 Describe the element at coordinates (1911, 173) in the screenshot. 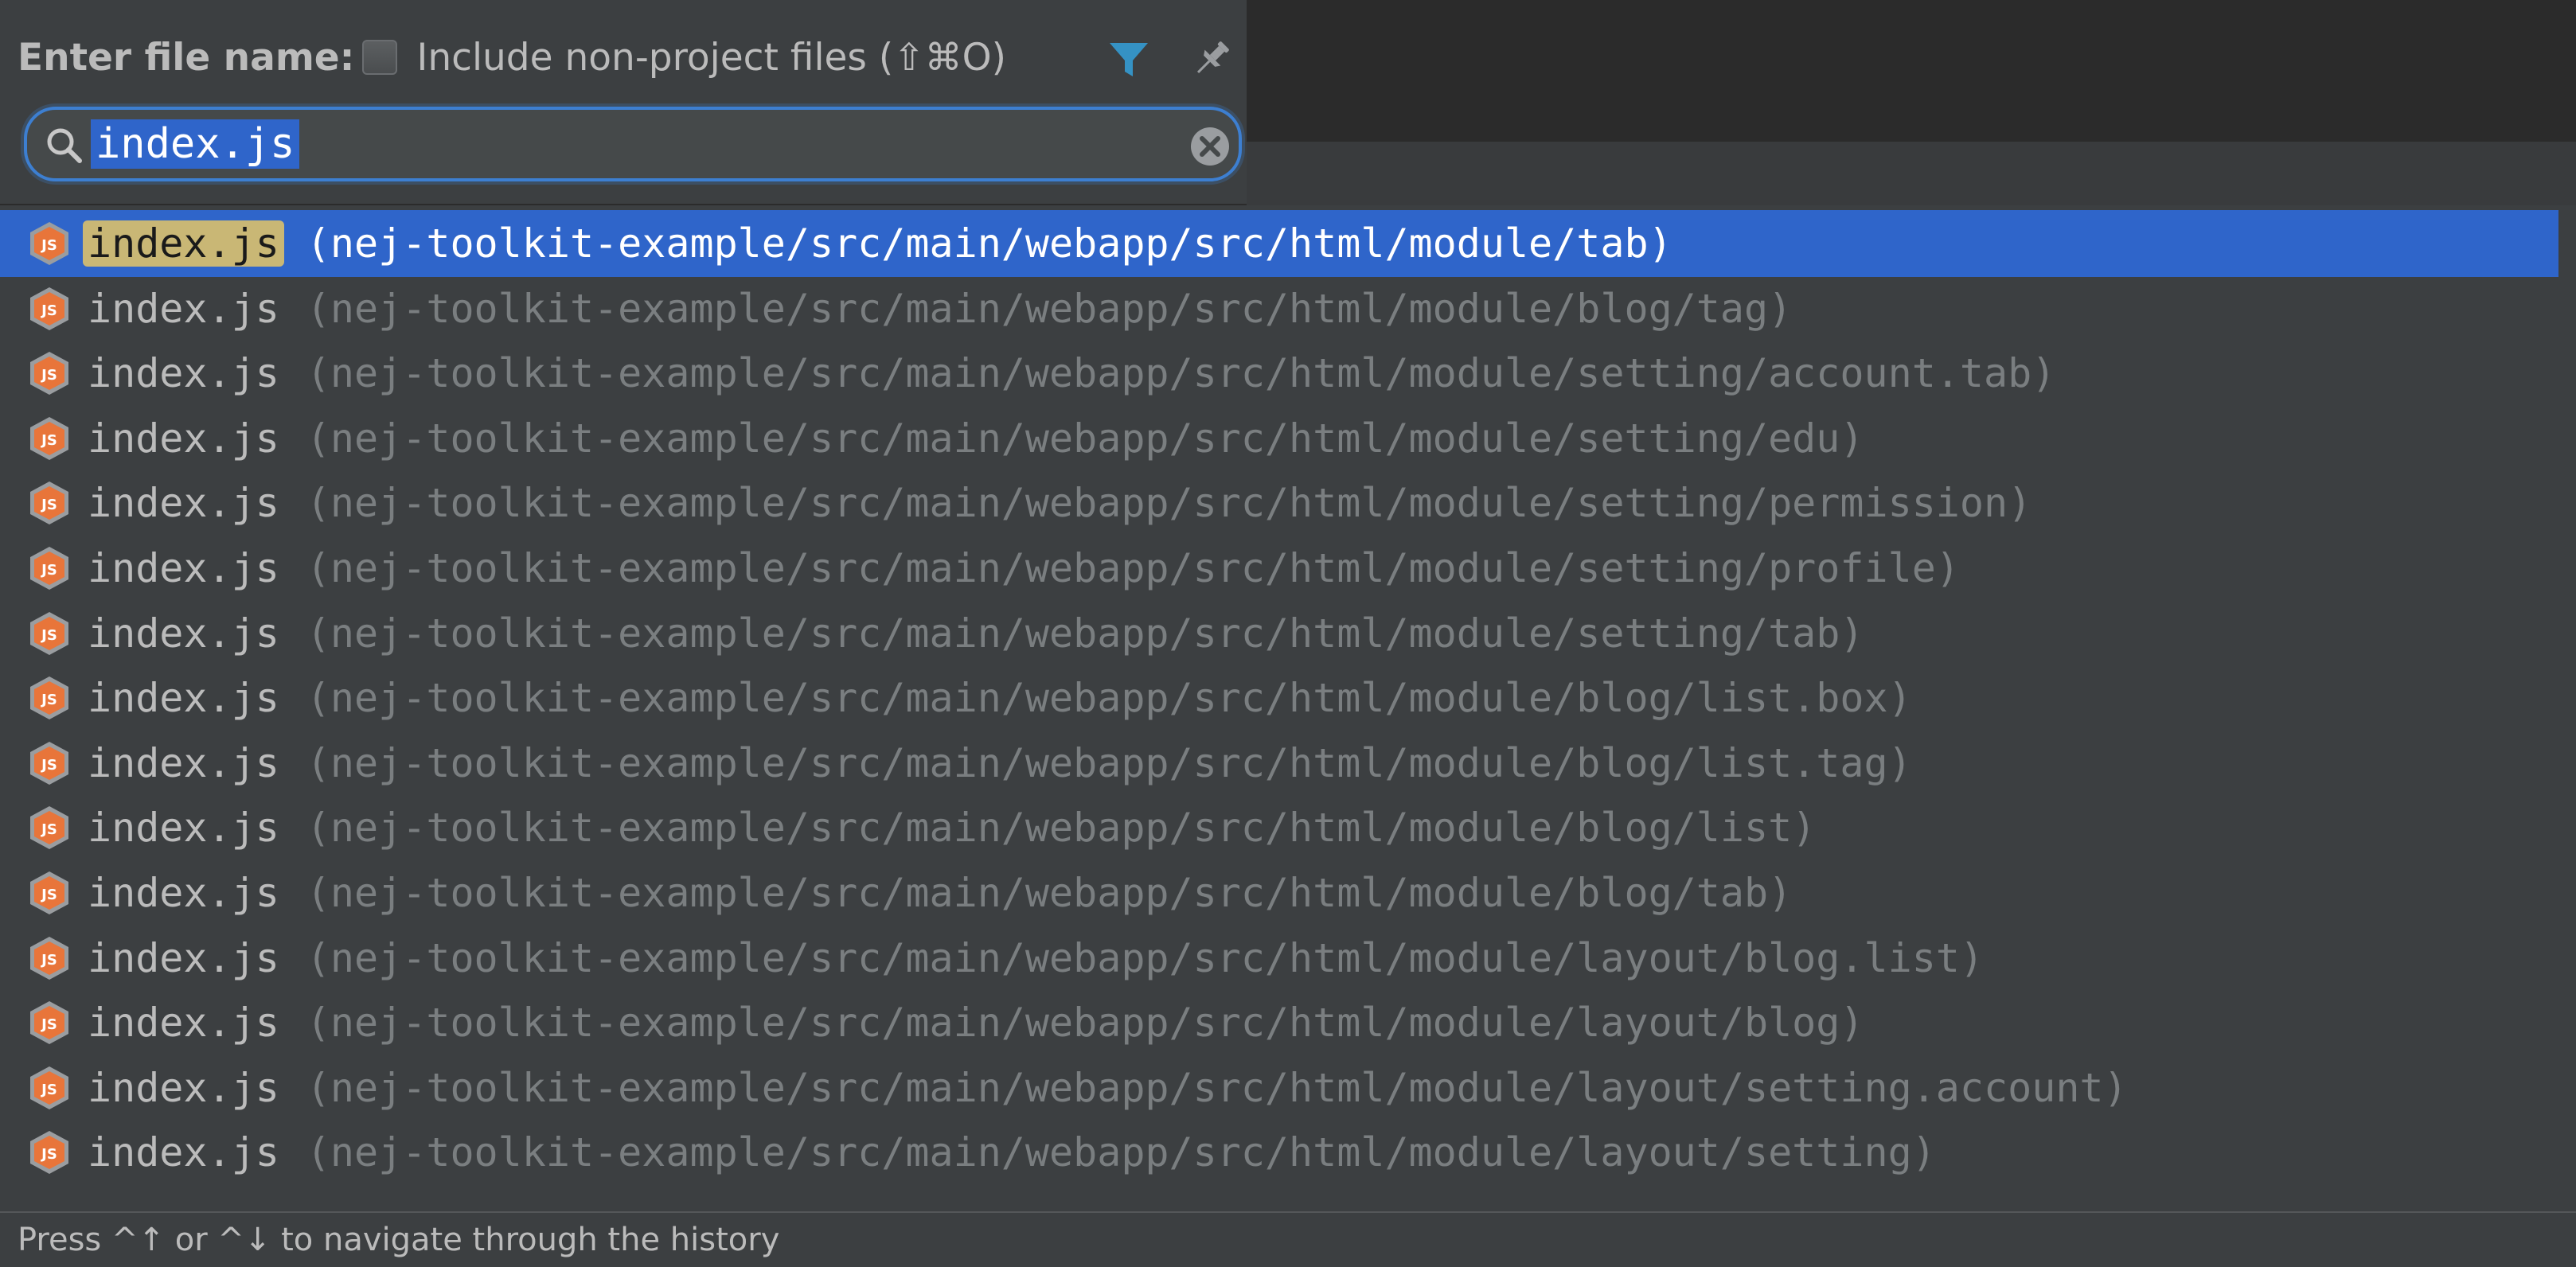

I see `editor-tab-strip` at that location.